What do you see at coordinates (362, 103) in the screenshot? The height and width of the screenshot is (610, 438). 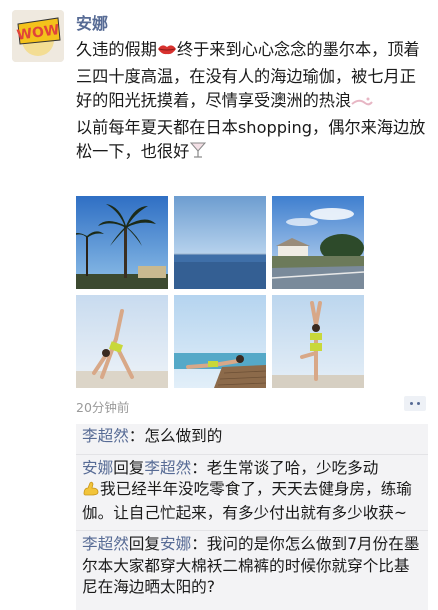 I see `sparkle-emoji` at bounding box center [362, 103].